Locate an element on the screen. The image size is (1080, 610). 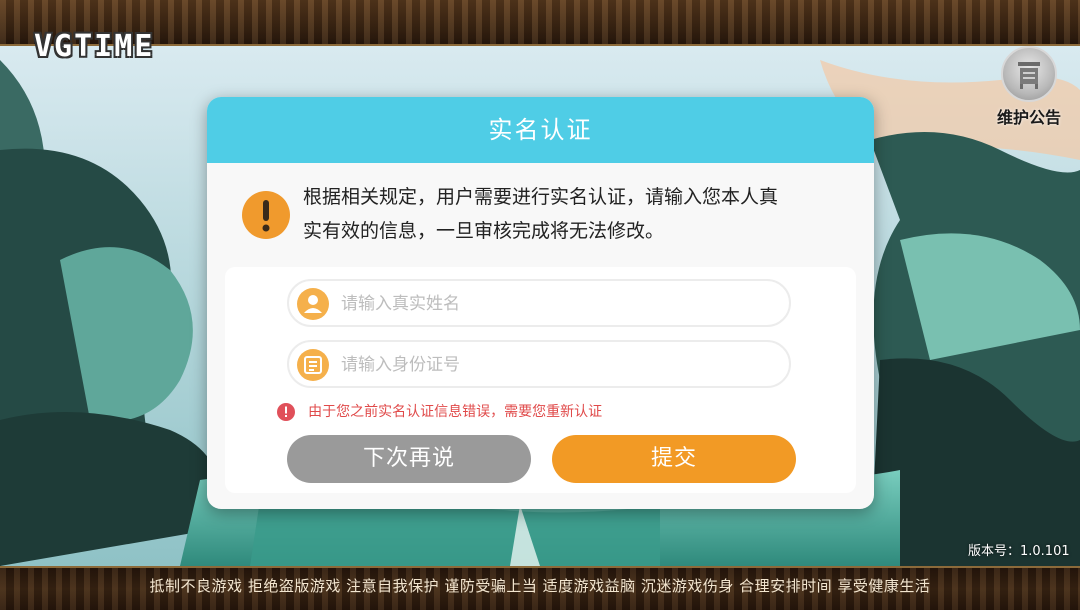
id-number-field is located at coordinates (539, 364).